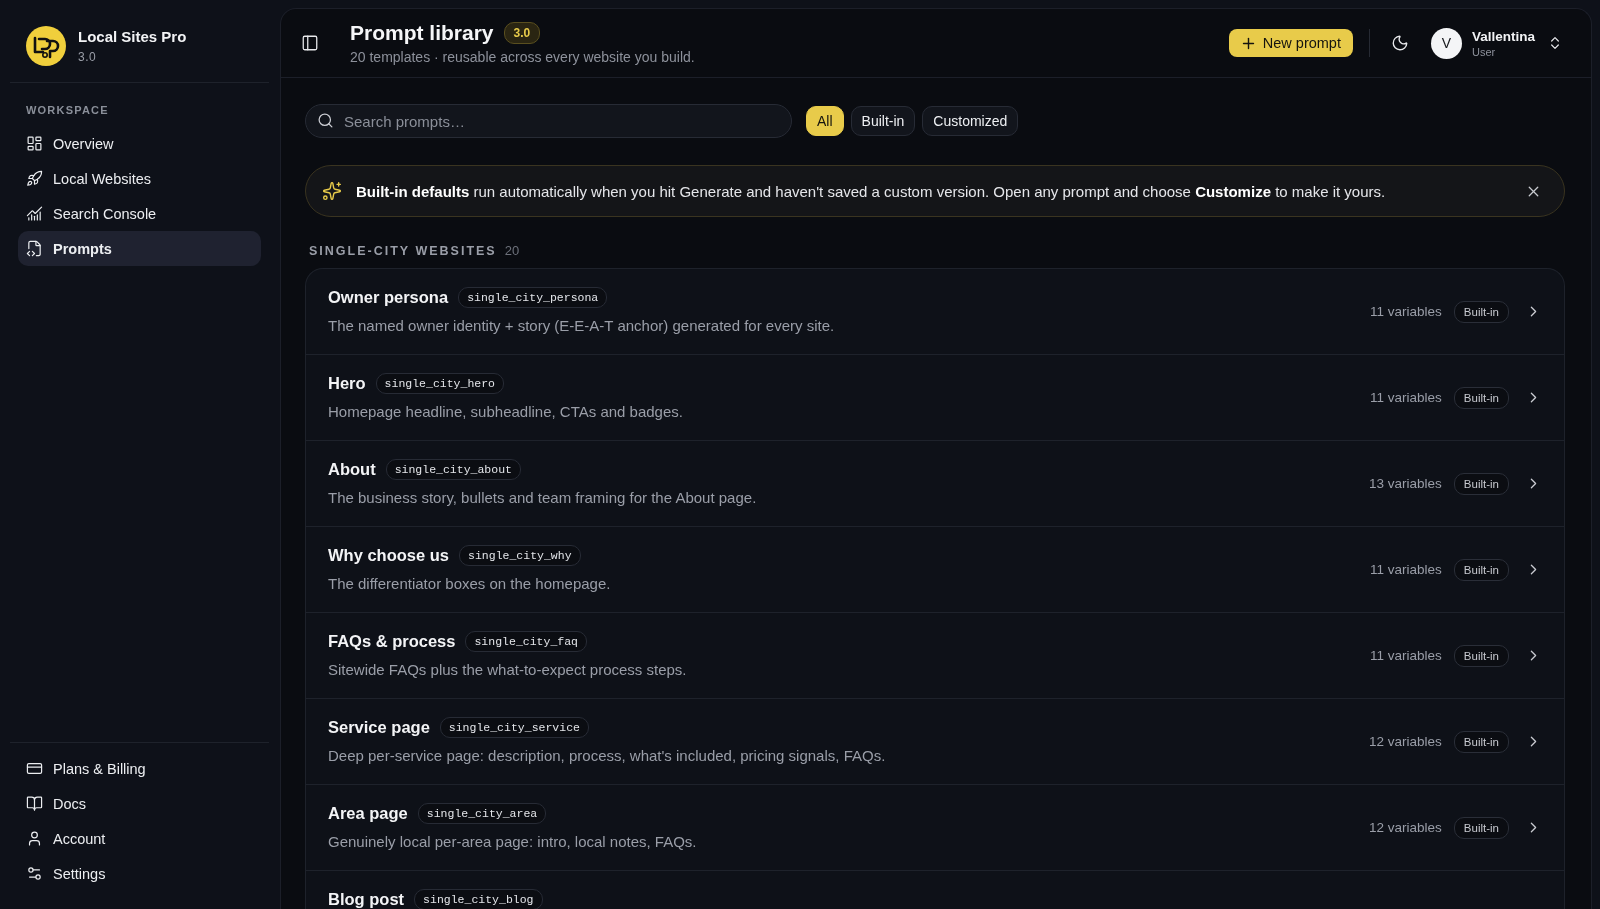  What do you see at coordinates (389, 555) in the screenshot?
I see `prompt-title: Why choose us` at bounding box center [389, 555].